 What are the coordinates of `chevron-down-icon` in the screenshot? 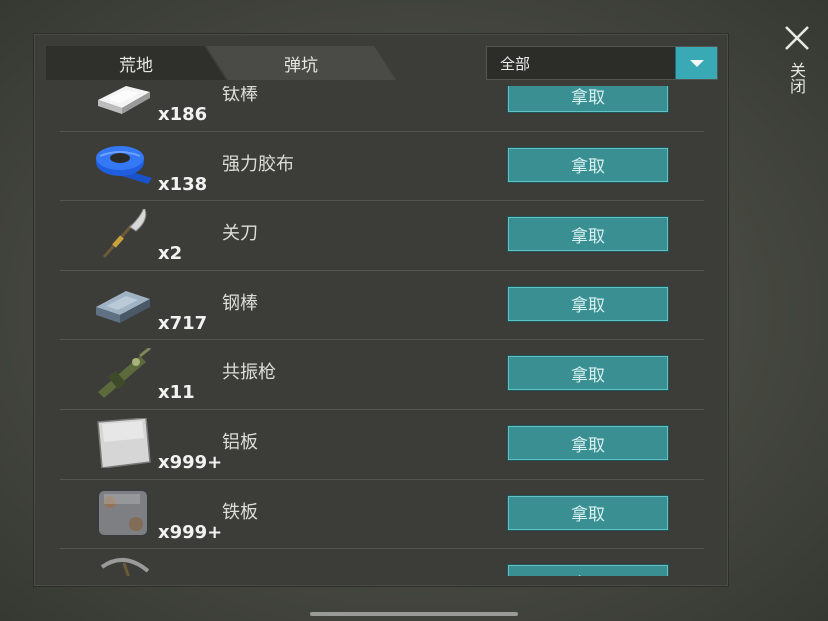 It's located at (696, 63).